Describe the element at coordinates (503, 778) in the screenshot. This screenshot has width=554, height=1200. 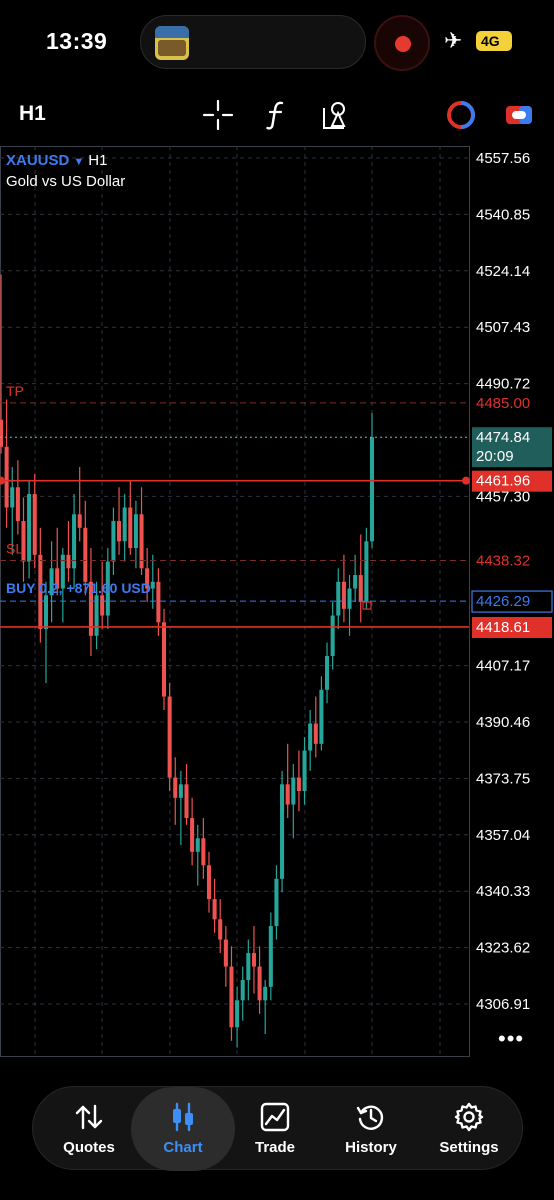
I see `y-tick-label: 4373.75` at that location.